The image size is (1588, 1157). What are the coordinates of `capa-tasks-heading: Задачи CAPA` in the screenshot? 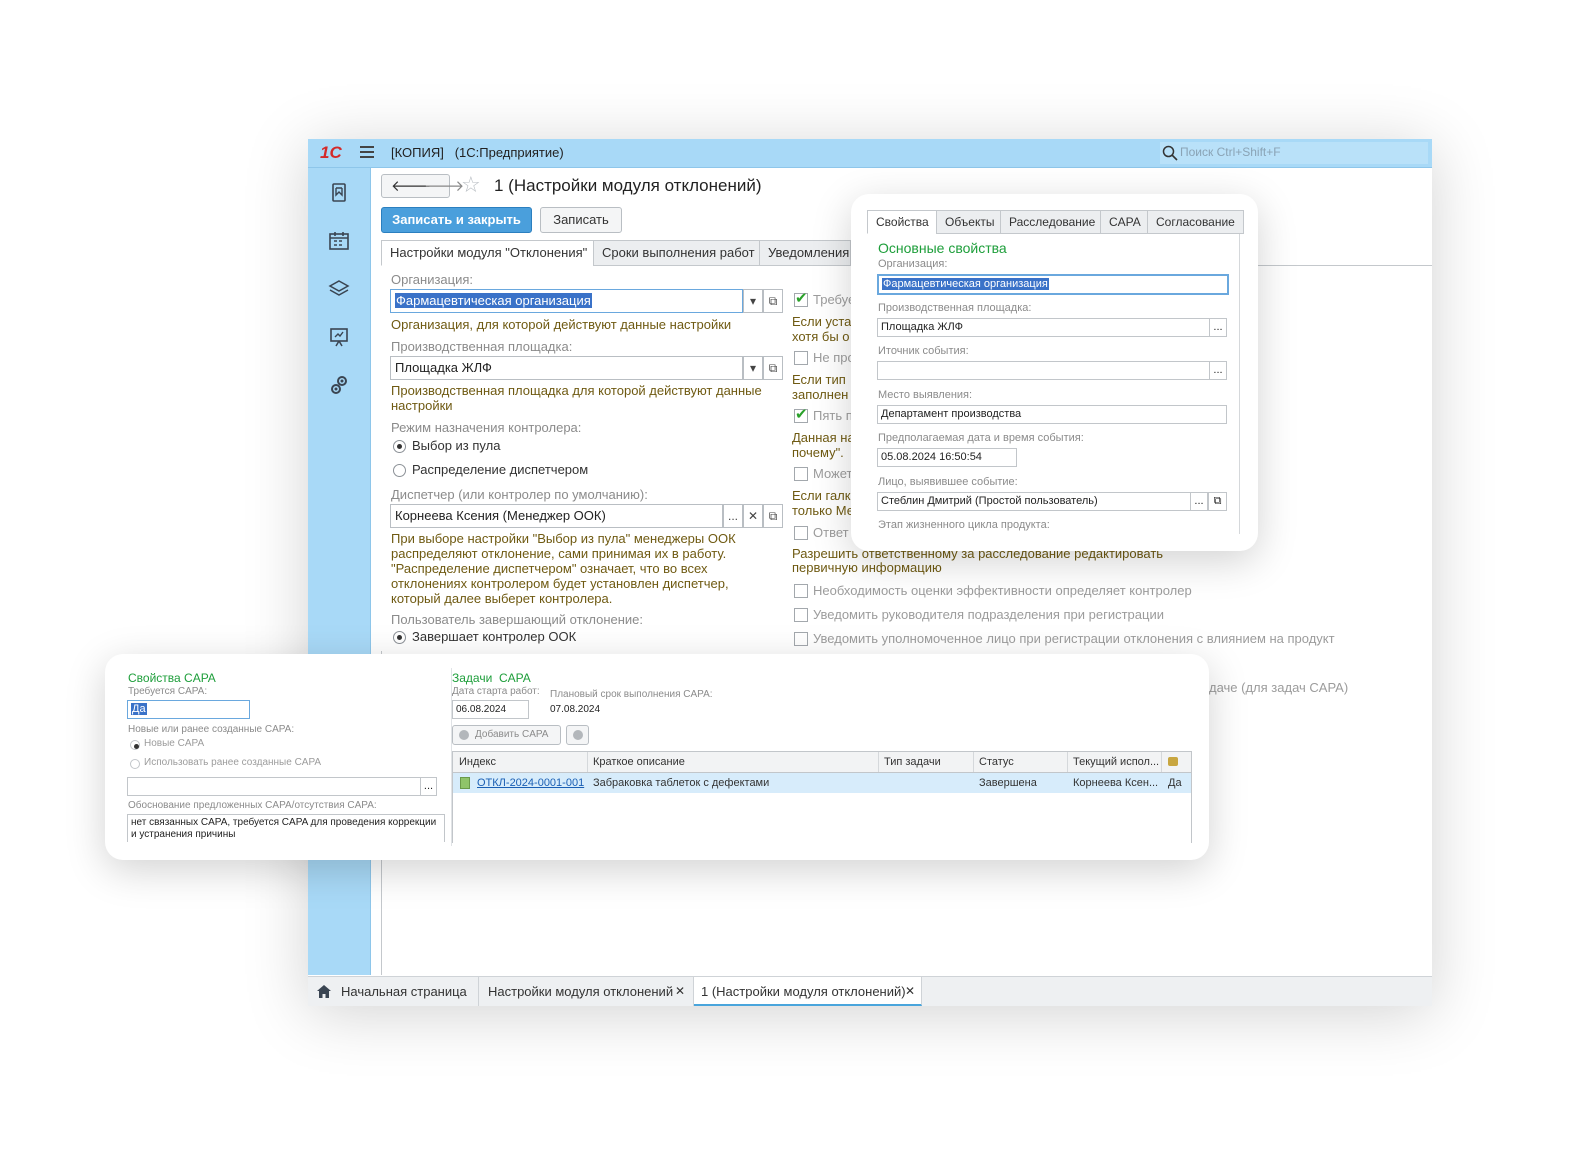 It's located at (491, 678).